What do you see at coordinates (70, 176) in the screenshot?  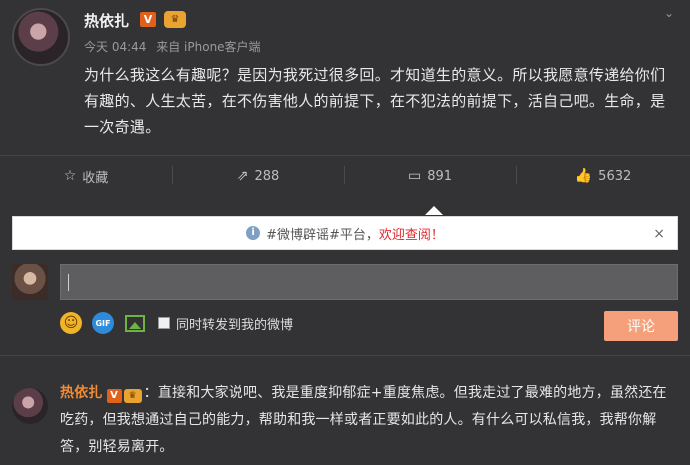 I see `star-icon: ☆` at bounding box center [70, 176].